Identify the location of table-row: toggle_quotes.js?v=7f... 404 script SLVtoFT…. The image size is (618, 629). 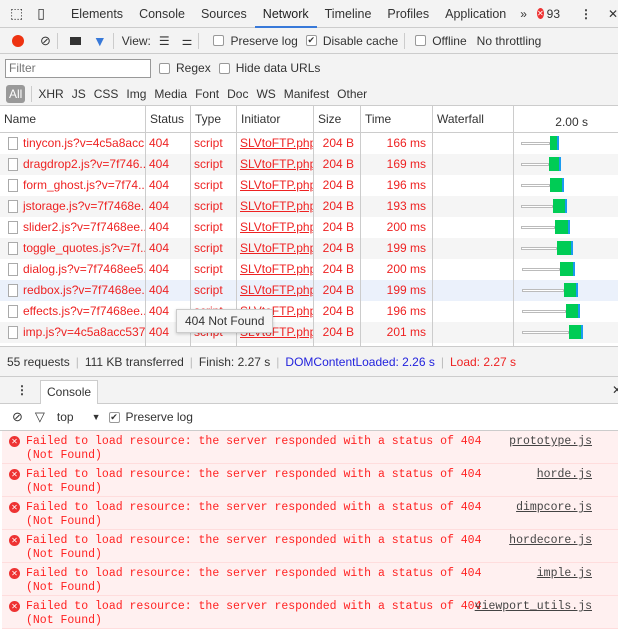
(309, 248).